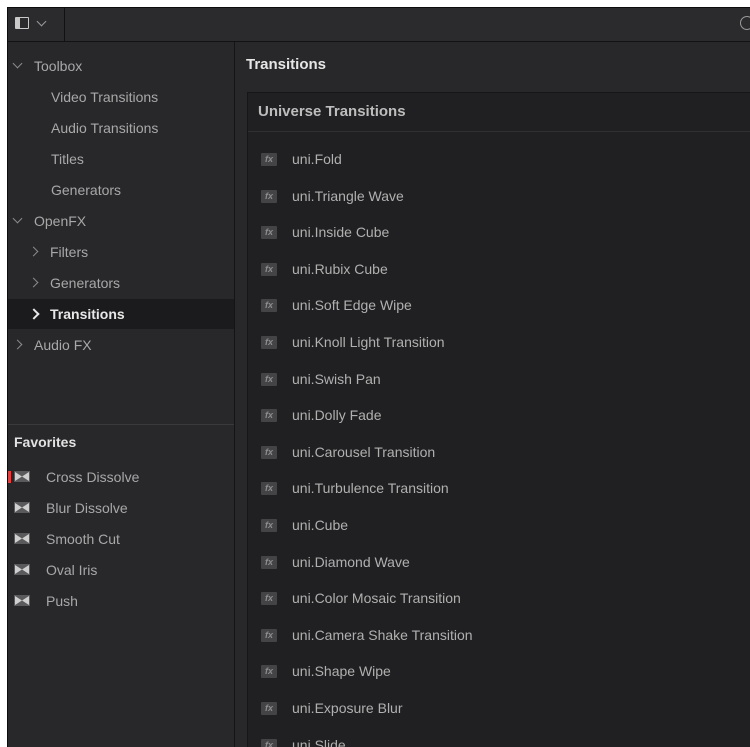  Describe the element at coordinates (319, 741) in the screenshot. I see `transition-label: uni.Slide` at that location.